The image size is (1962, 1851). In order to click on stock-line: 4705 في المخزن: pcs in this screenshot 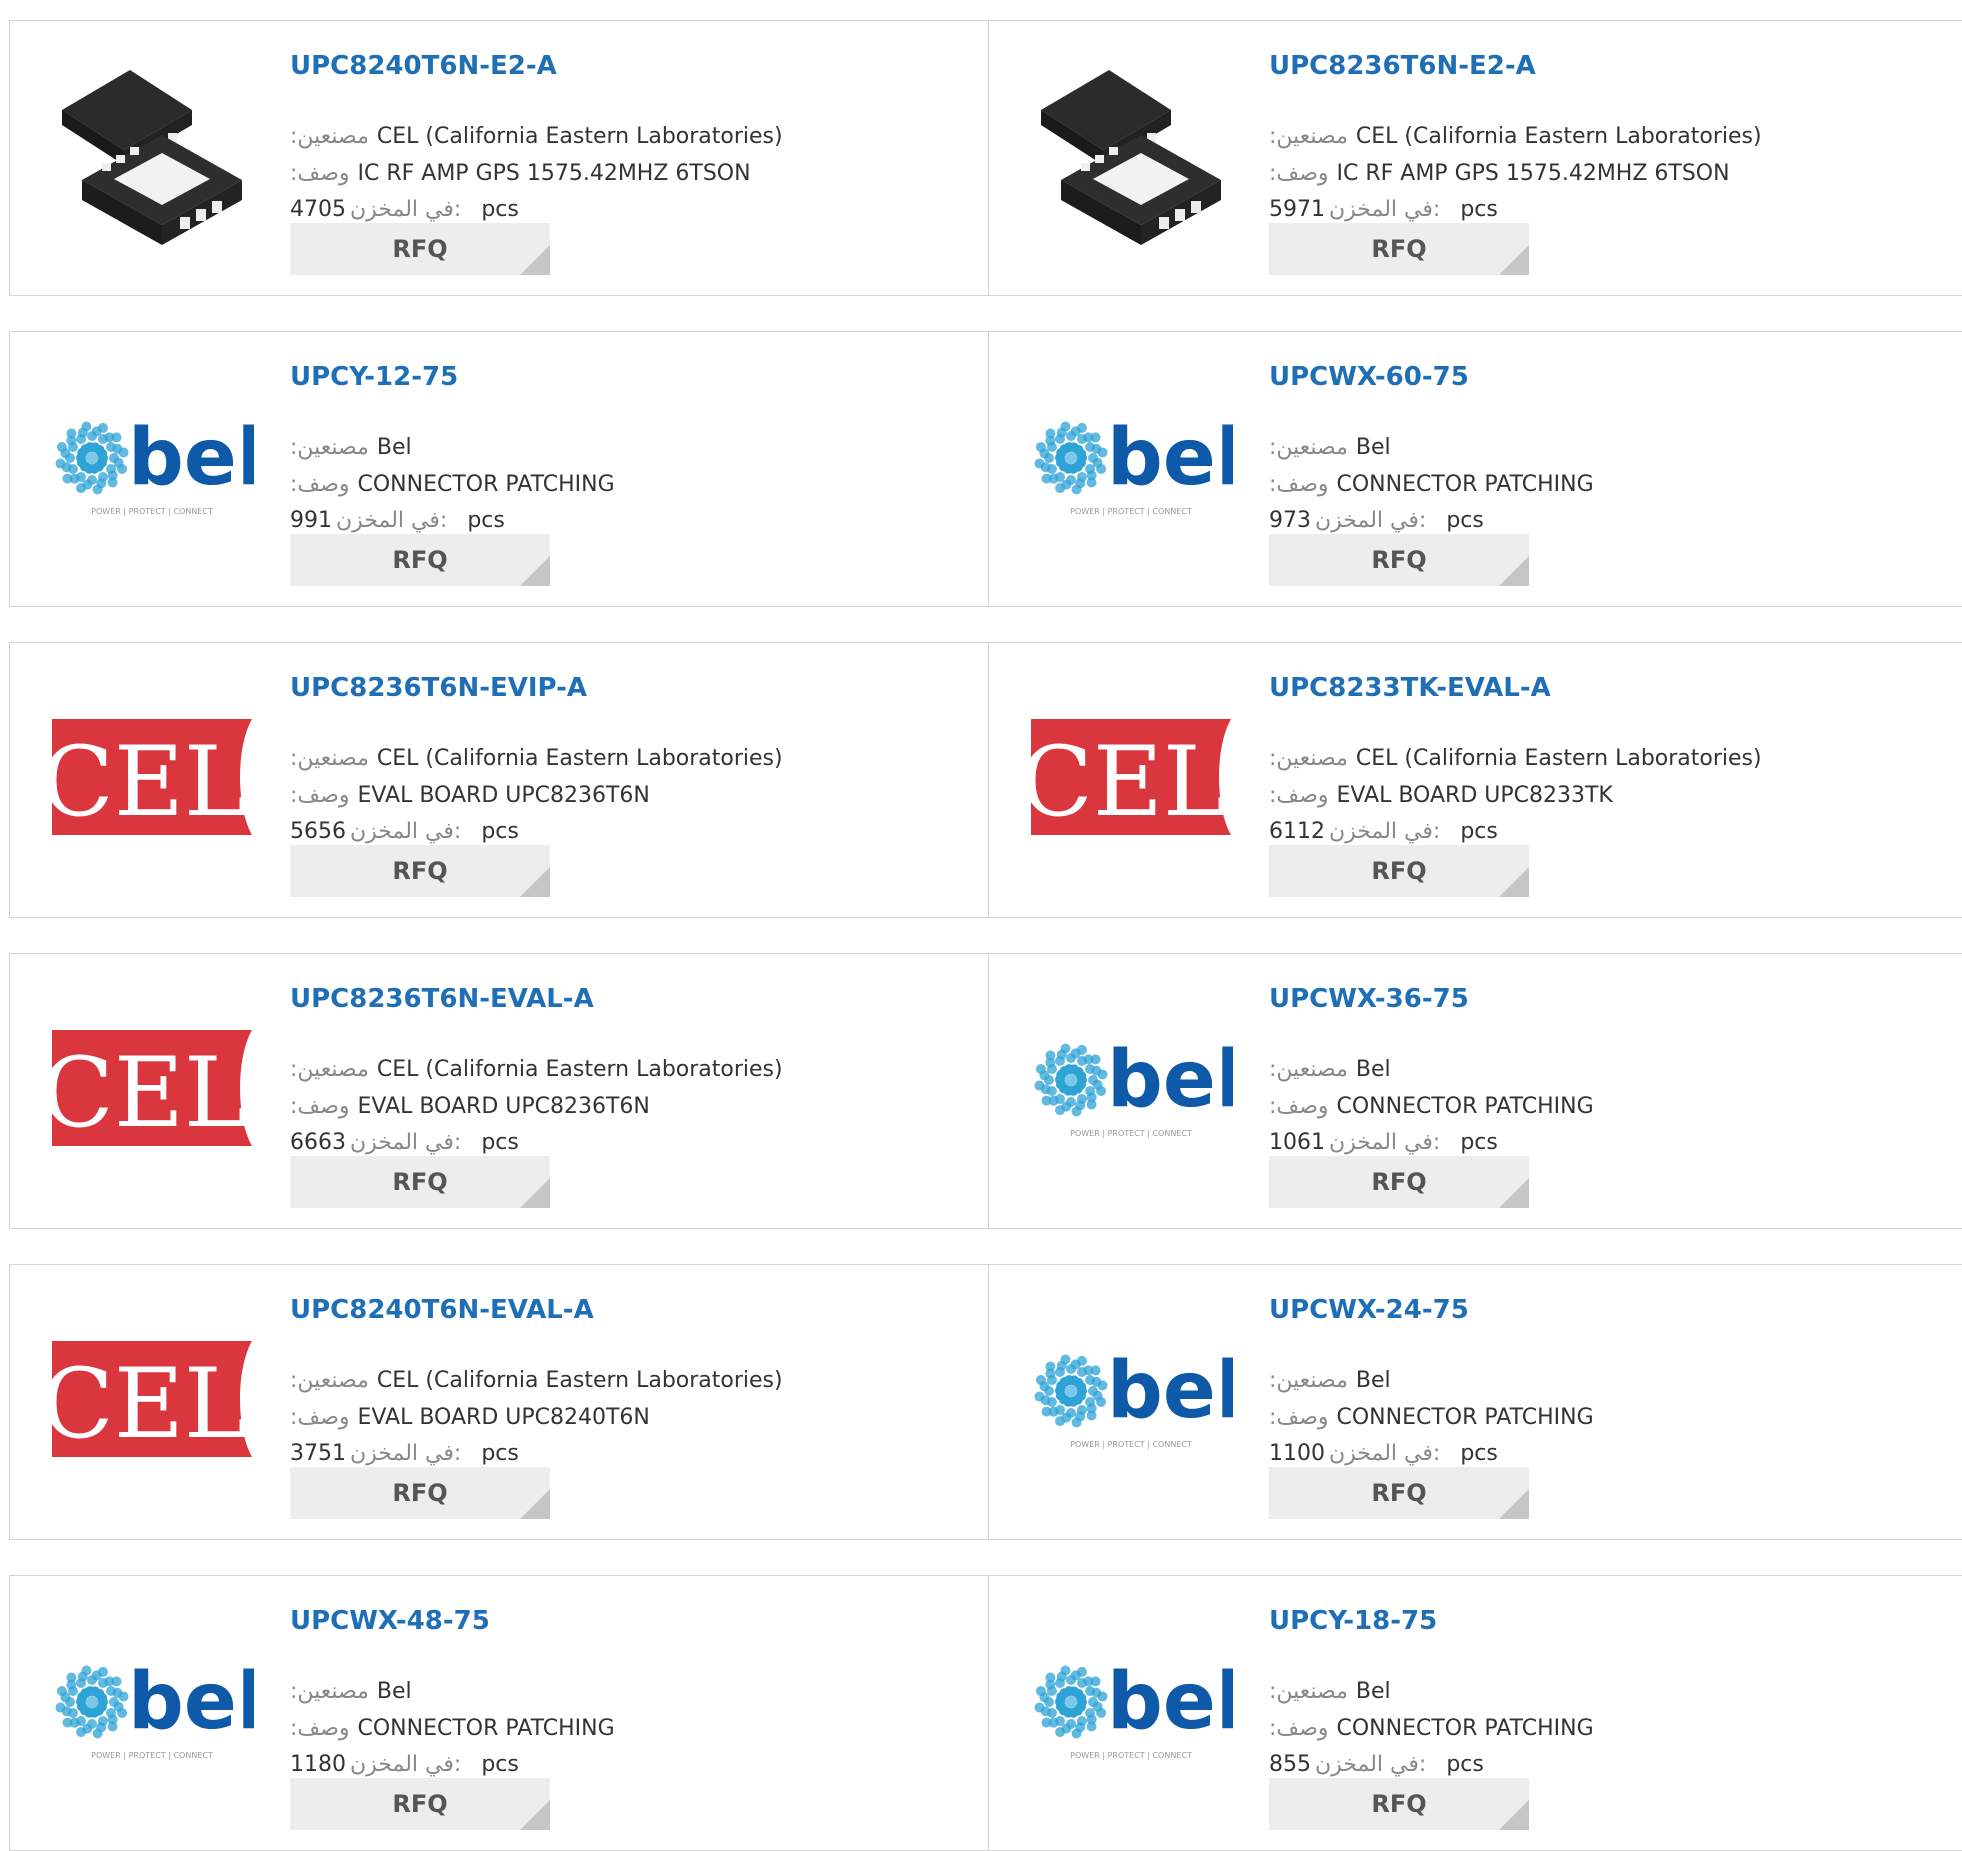, I will do `click(404, 210)`.